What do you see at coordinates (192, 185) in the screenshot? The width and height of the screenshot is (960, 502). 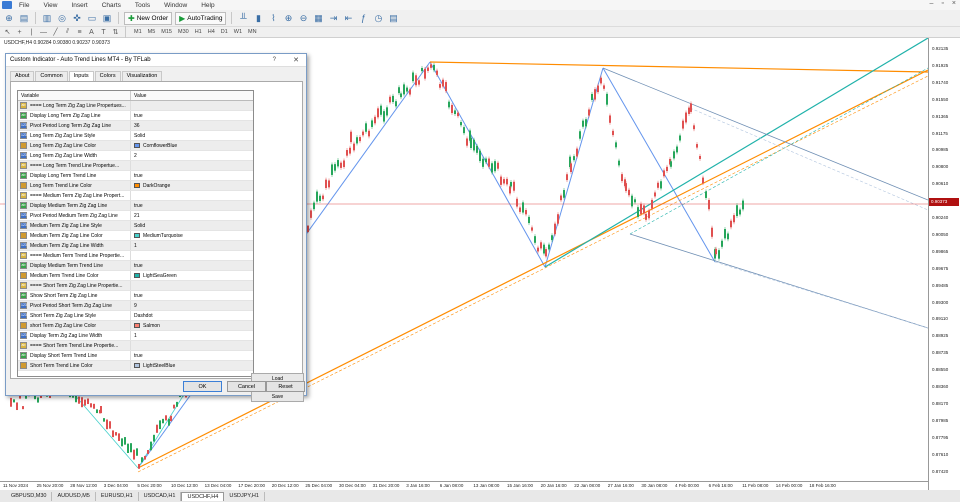 I see `input-value-cell: DarkOrange` at bounding box center [192, 185].